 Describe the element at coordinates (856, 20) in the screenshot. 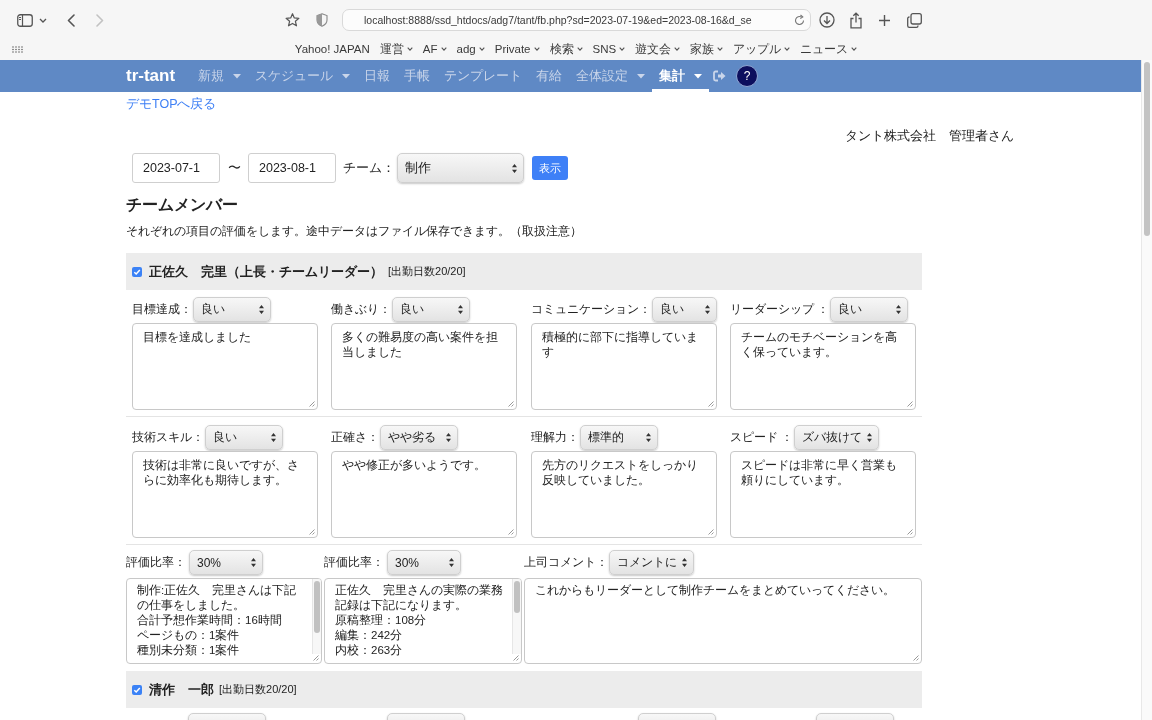

I see `share-icon` at that location.